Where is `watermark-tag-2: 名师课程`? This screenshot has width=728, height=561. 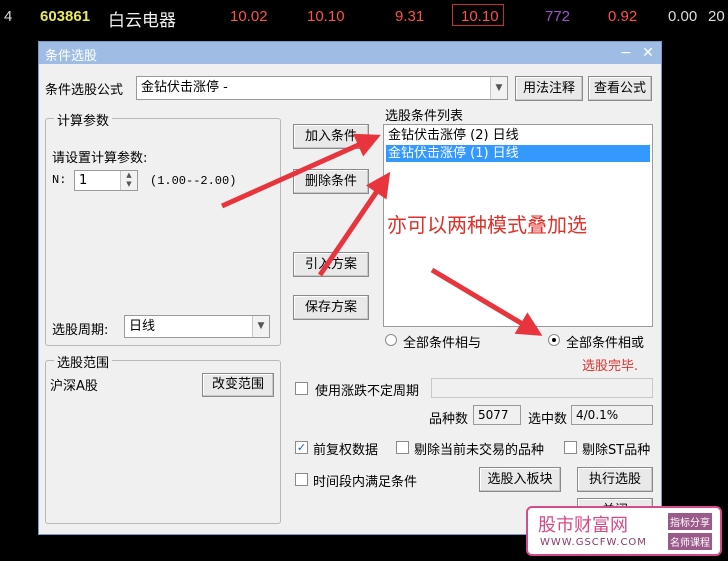 watermark-tag-2: 名师课程 is located at coordinates (690, 541).